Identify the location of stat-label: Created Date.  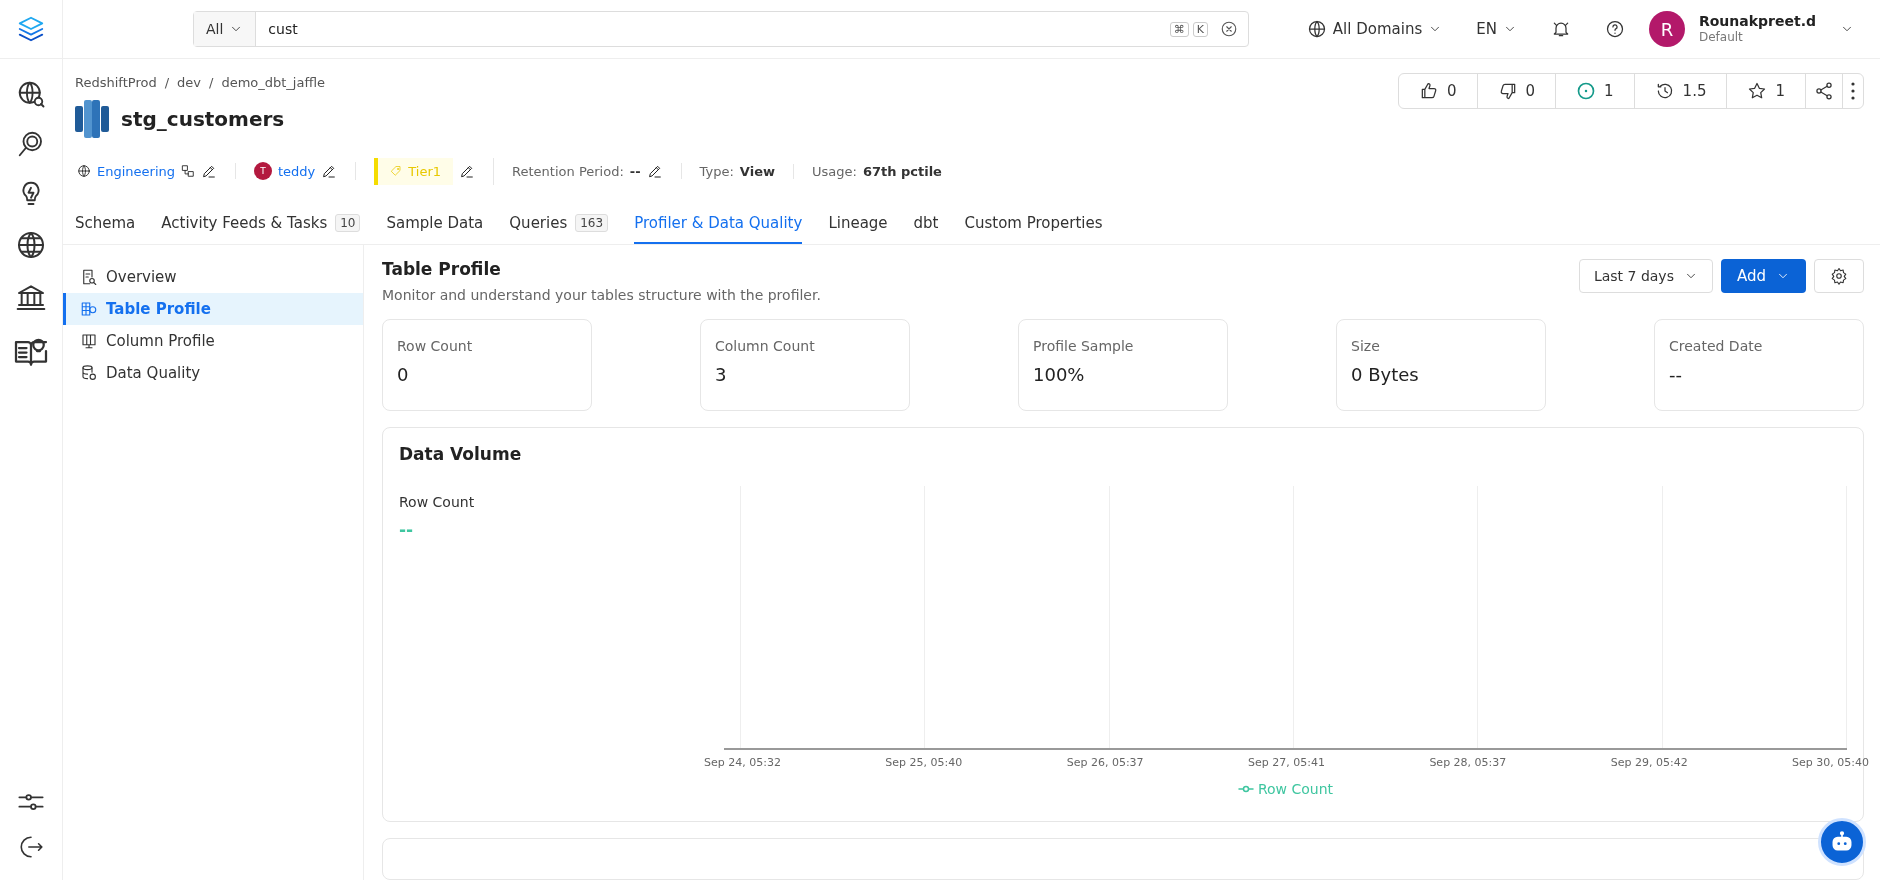
(1716, 346).